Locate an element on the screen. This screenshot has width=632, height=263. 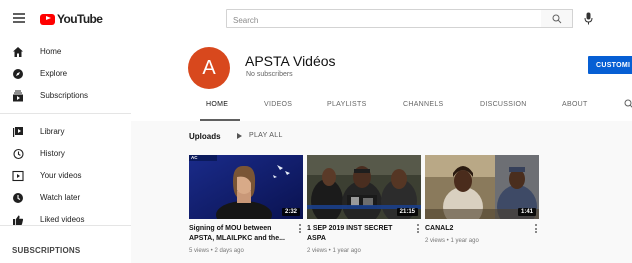
subscriptions-icon is located at coordinates (18, 96).